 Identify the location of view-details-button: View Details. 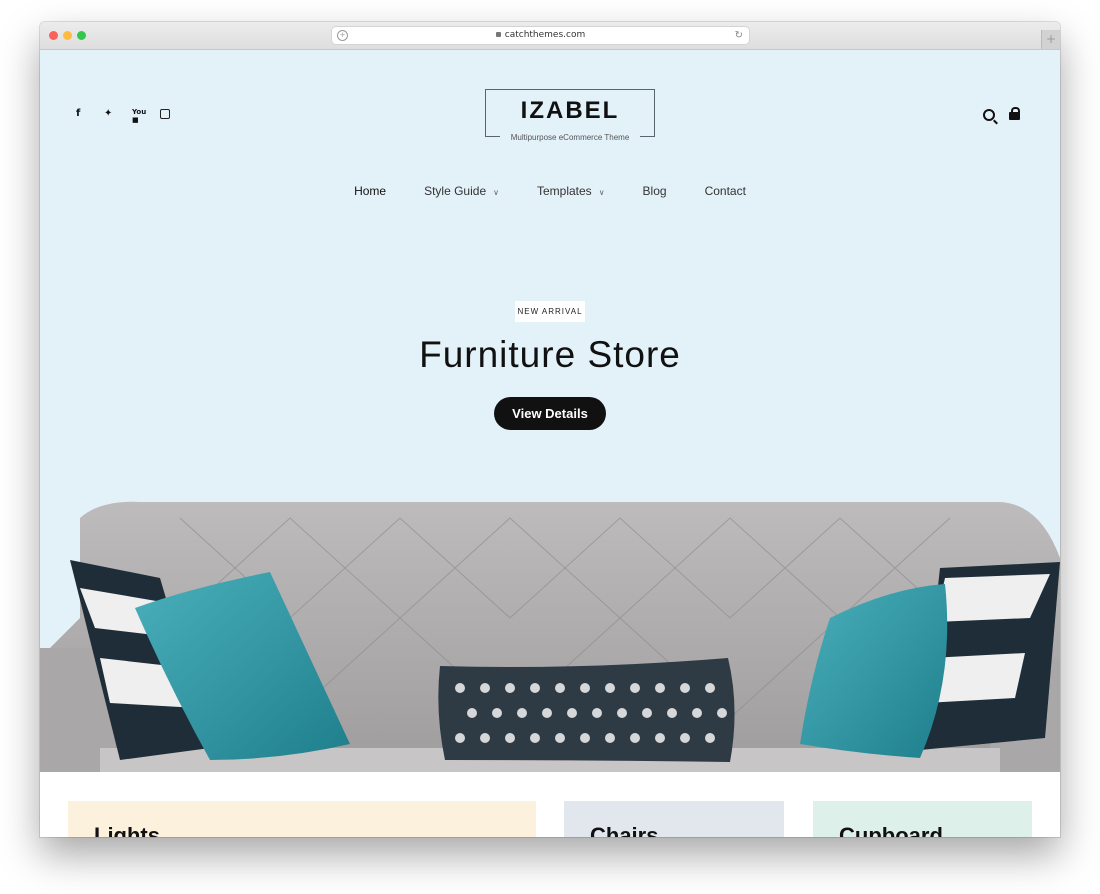
(550, 413).